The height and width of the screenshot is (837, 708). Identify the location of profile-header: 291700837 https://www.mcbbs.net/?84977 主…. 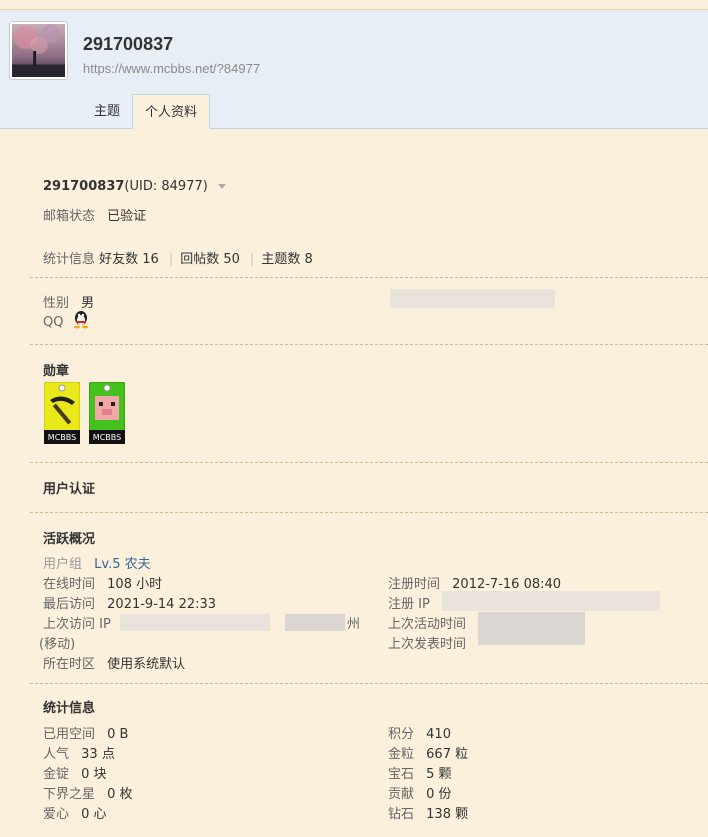
(354, 69).